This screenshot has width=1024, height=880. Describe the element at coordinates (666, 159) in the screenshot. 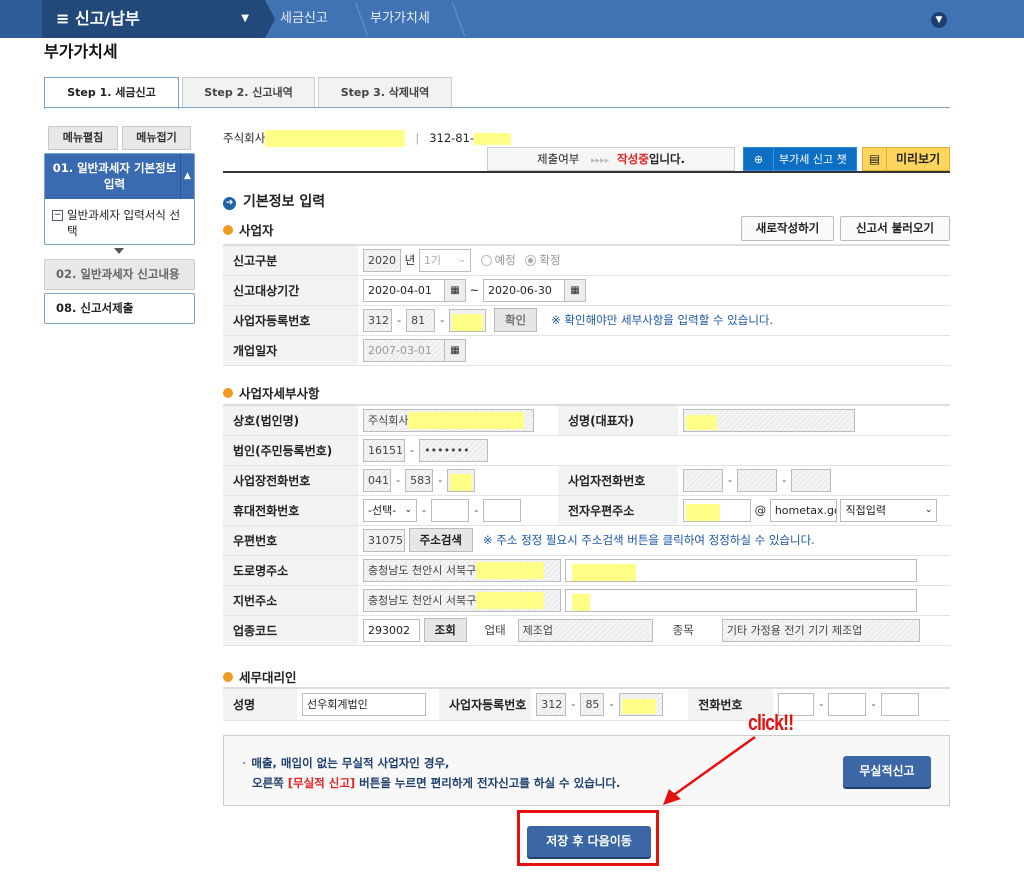

I see `status-suffix: 입니다.` at that location.